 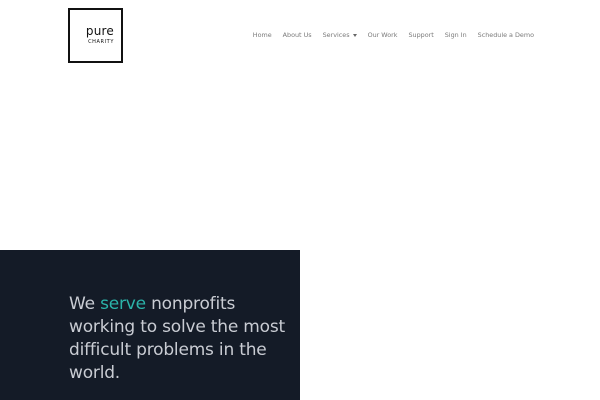 I want to click on nav-support: Support, so click(x=420, y=35).